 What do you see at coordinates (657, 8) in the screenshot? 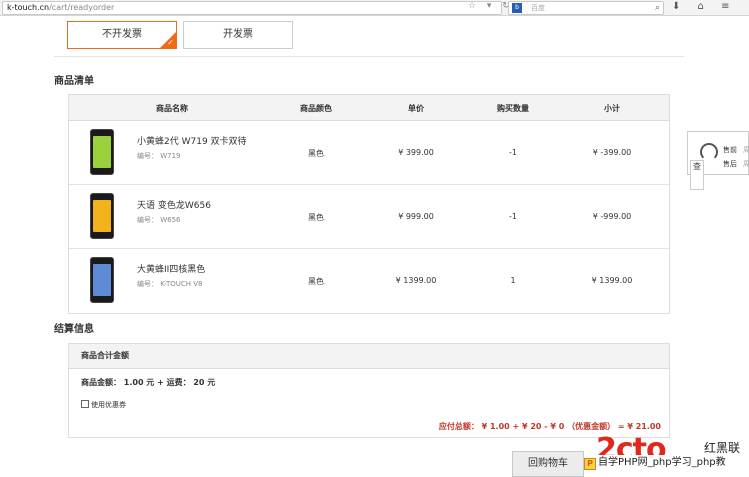
I see `magnifier-icon: ⌕` at bounding box center [657, 8].